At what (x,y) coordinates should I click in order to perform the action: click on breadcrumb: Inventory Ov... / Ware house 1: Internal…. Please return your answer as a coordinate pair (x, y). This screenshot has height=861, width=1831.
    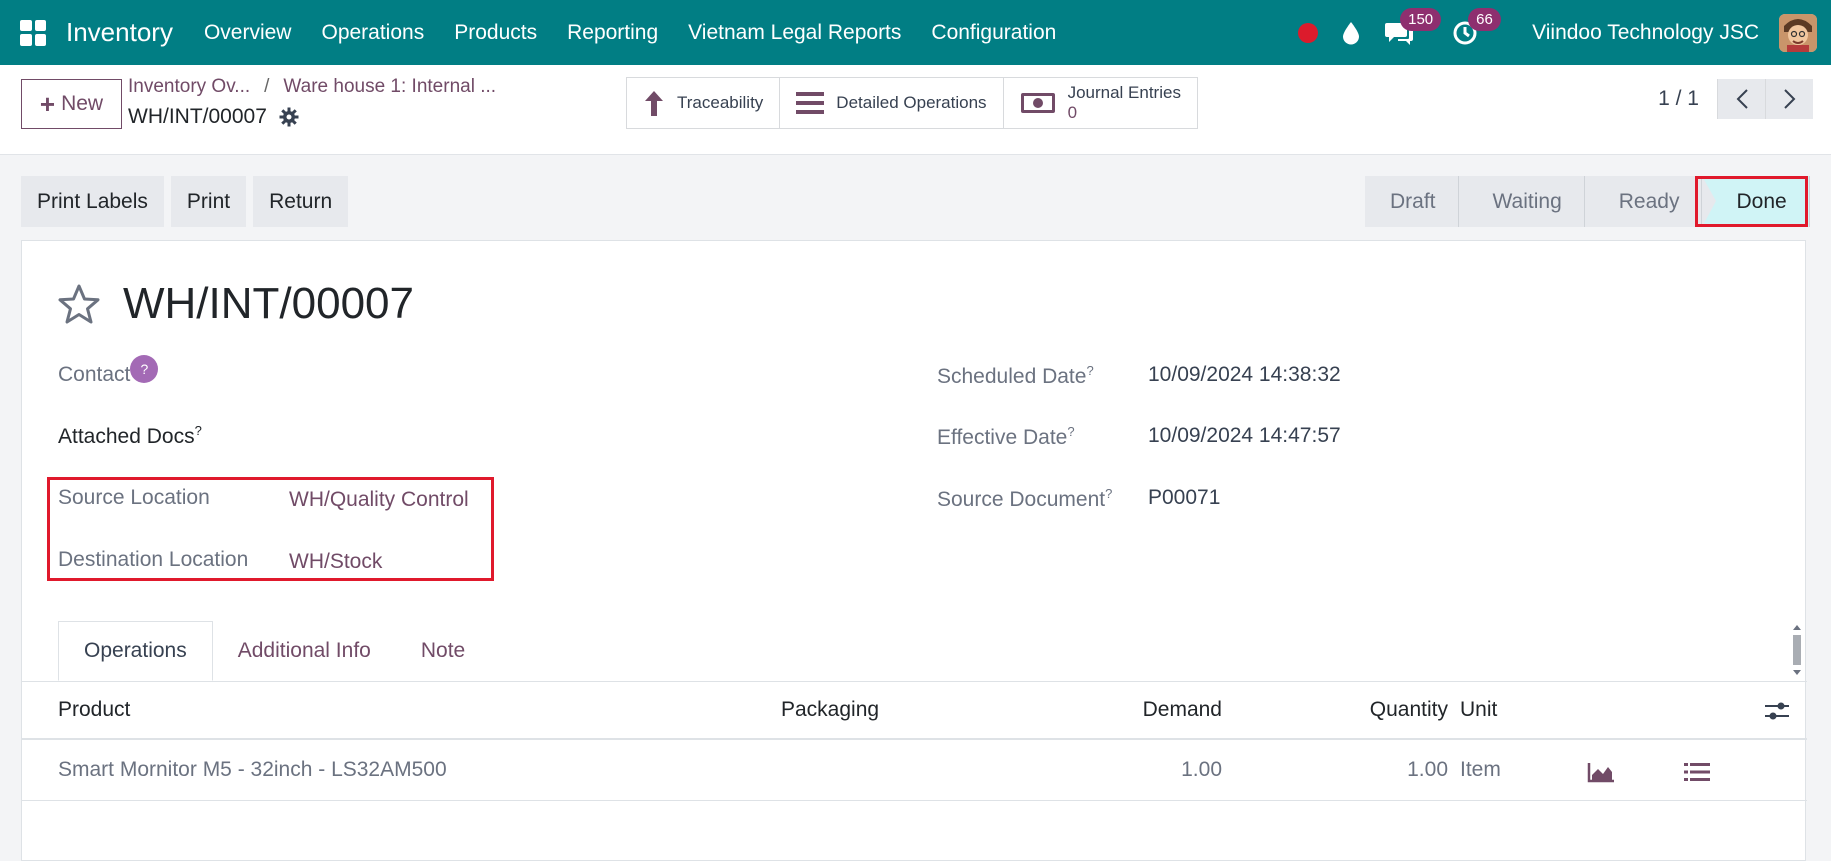
    Looking at the image, I should click on (312, 87).